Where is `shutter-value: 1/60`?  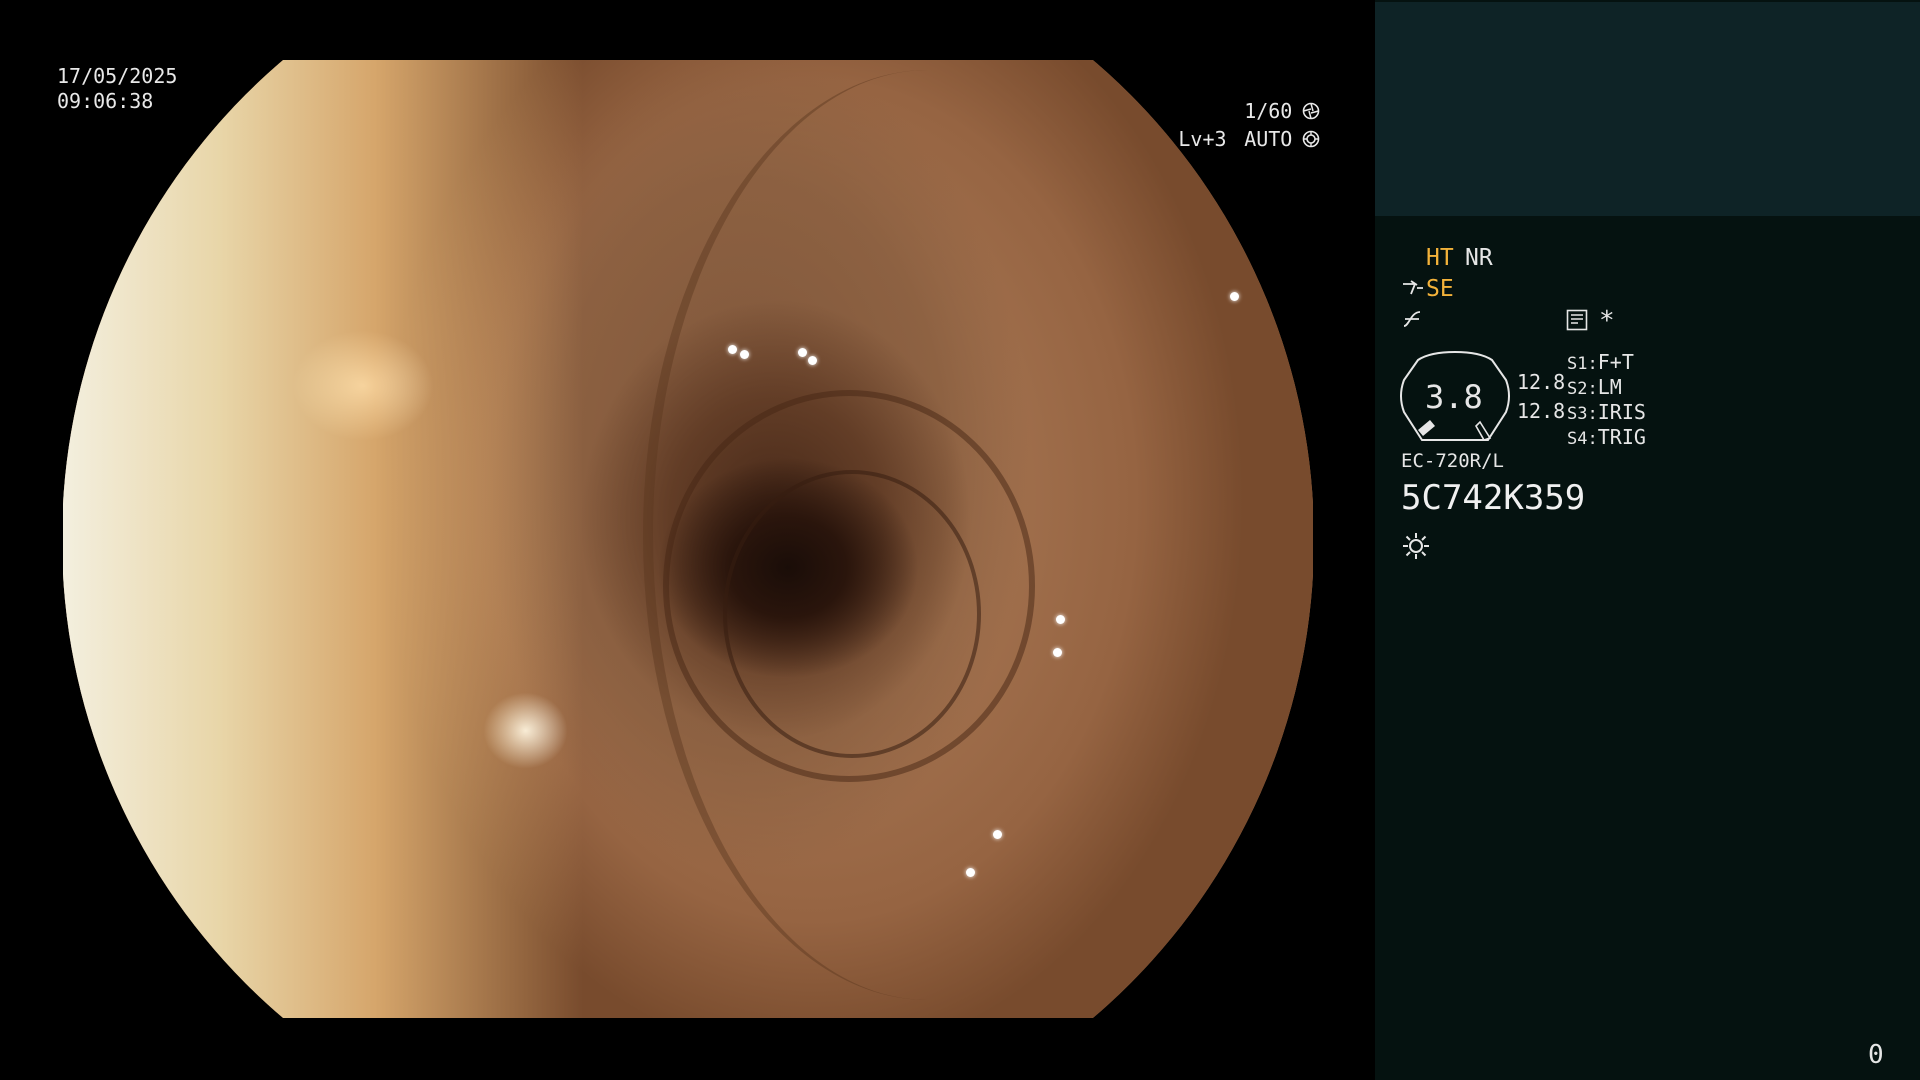
shutter-value: 1/60 is located at coordinates (1268, 111).